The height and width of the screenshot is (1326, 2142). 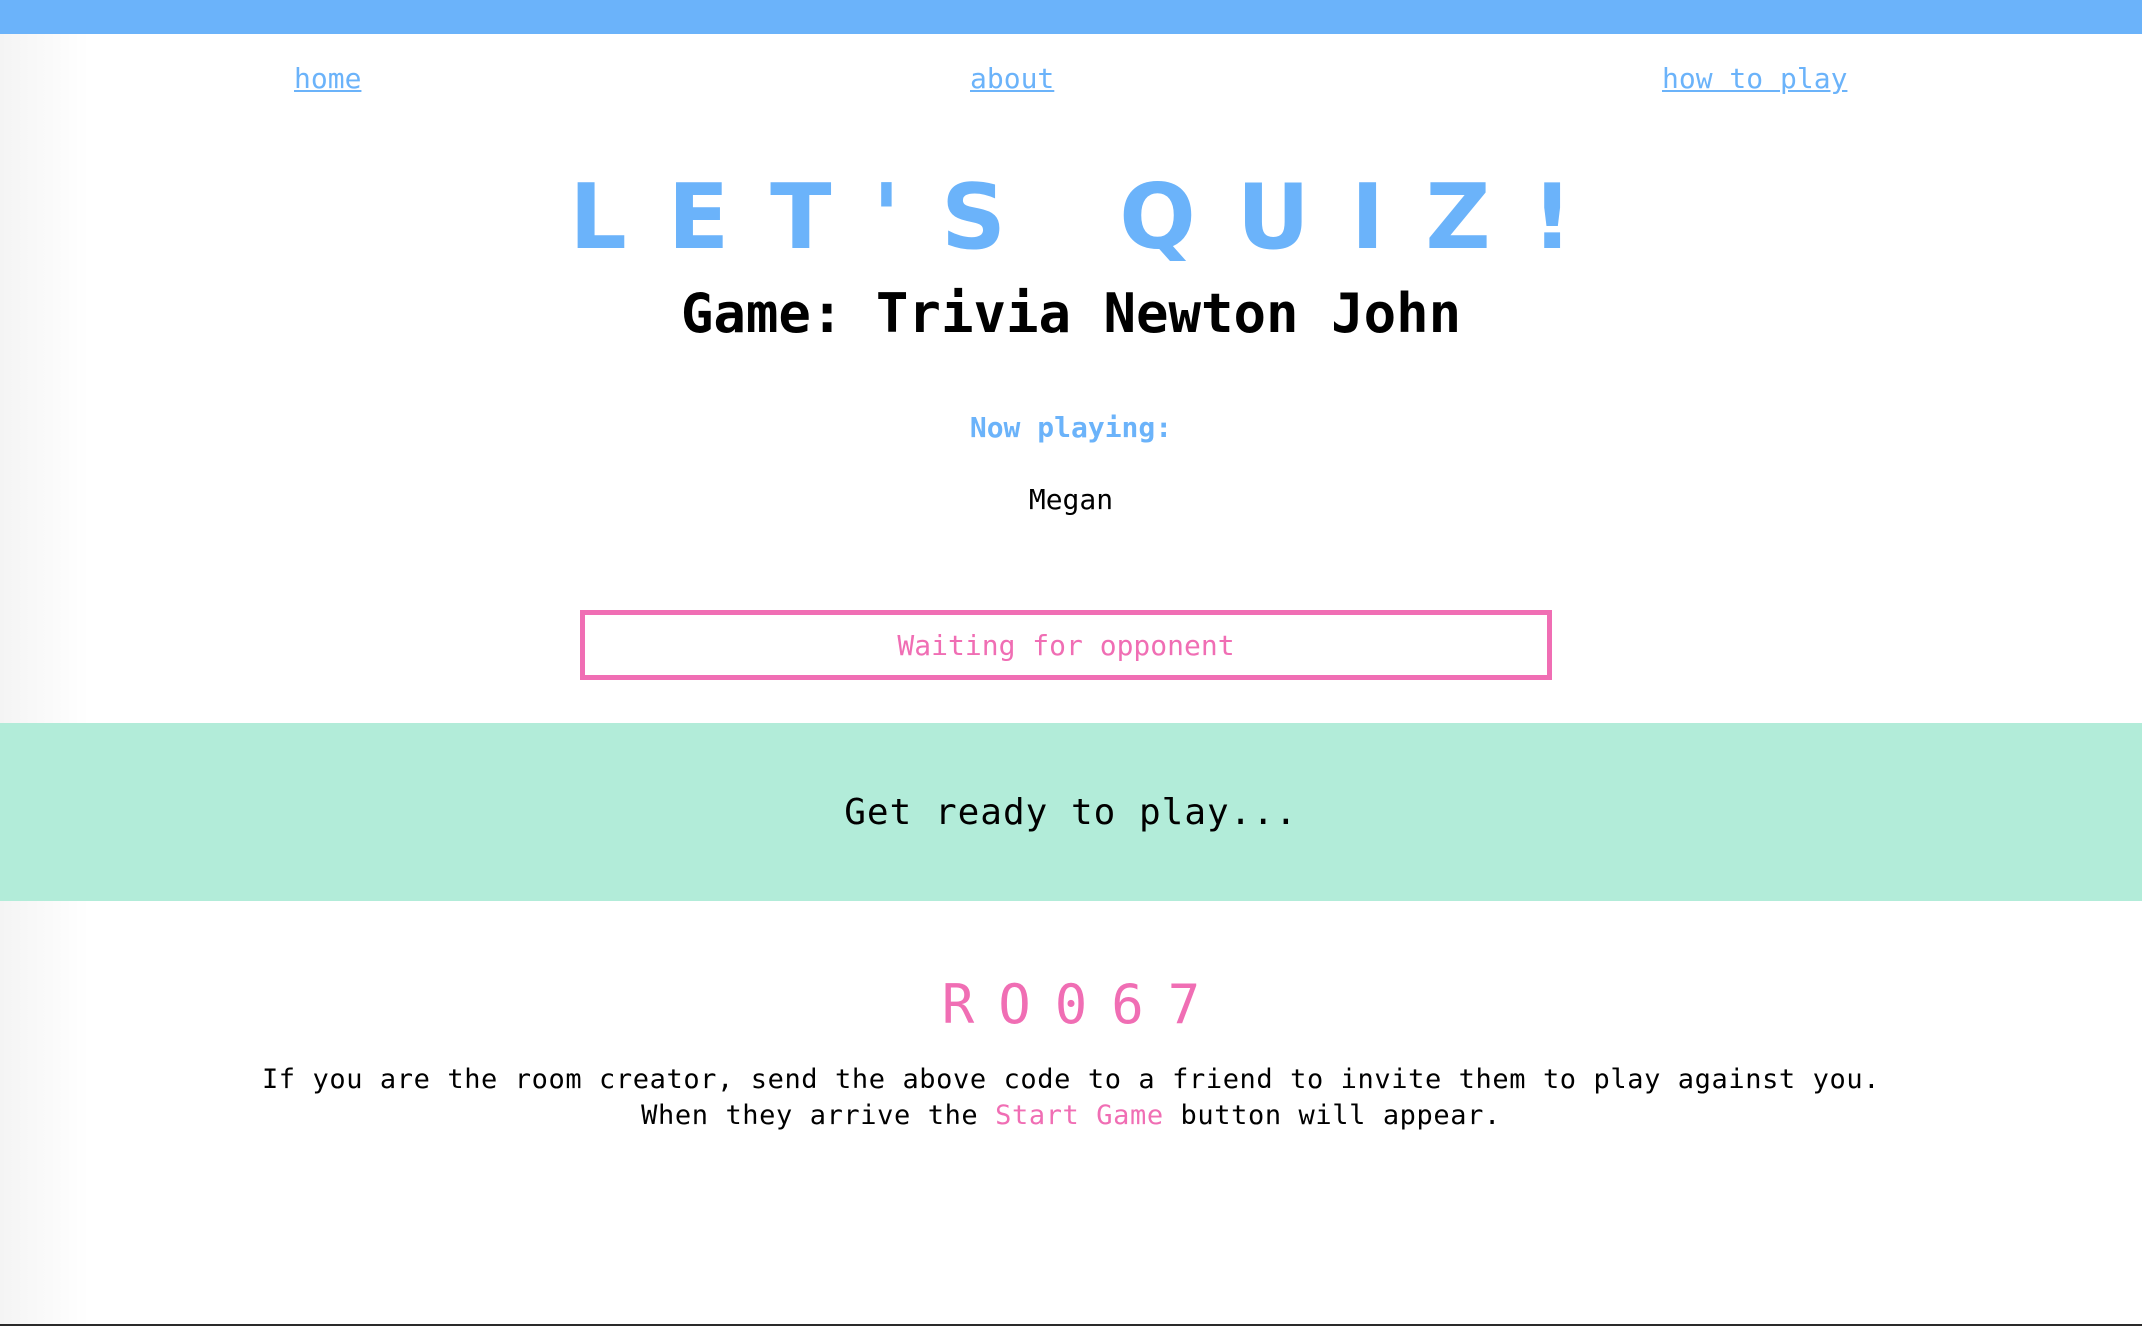 I want to click on game-name: Game: Trivia Newton John, so click(x=1071, y=313).